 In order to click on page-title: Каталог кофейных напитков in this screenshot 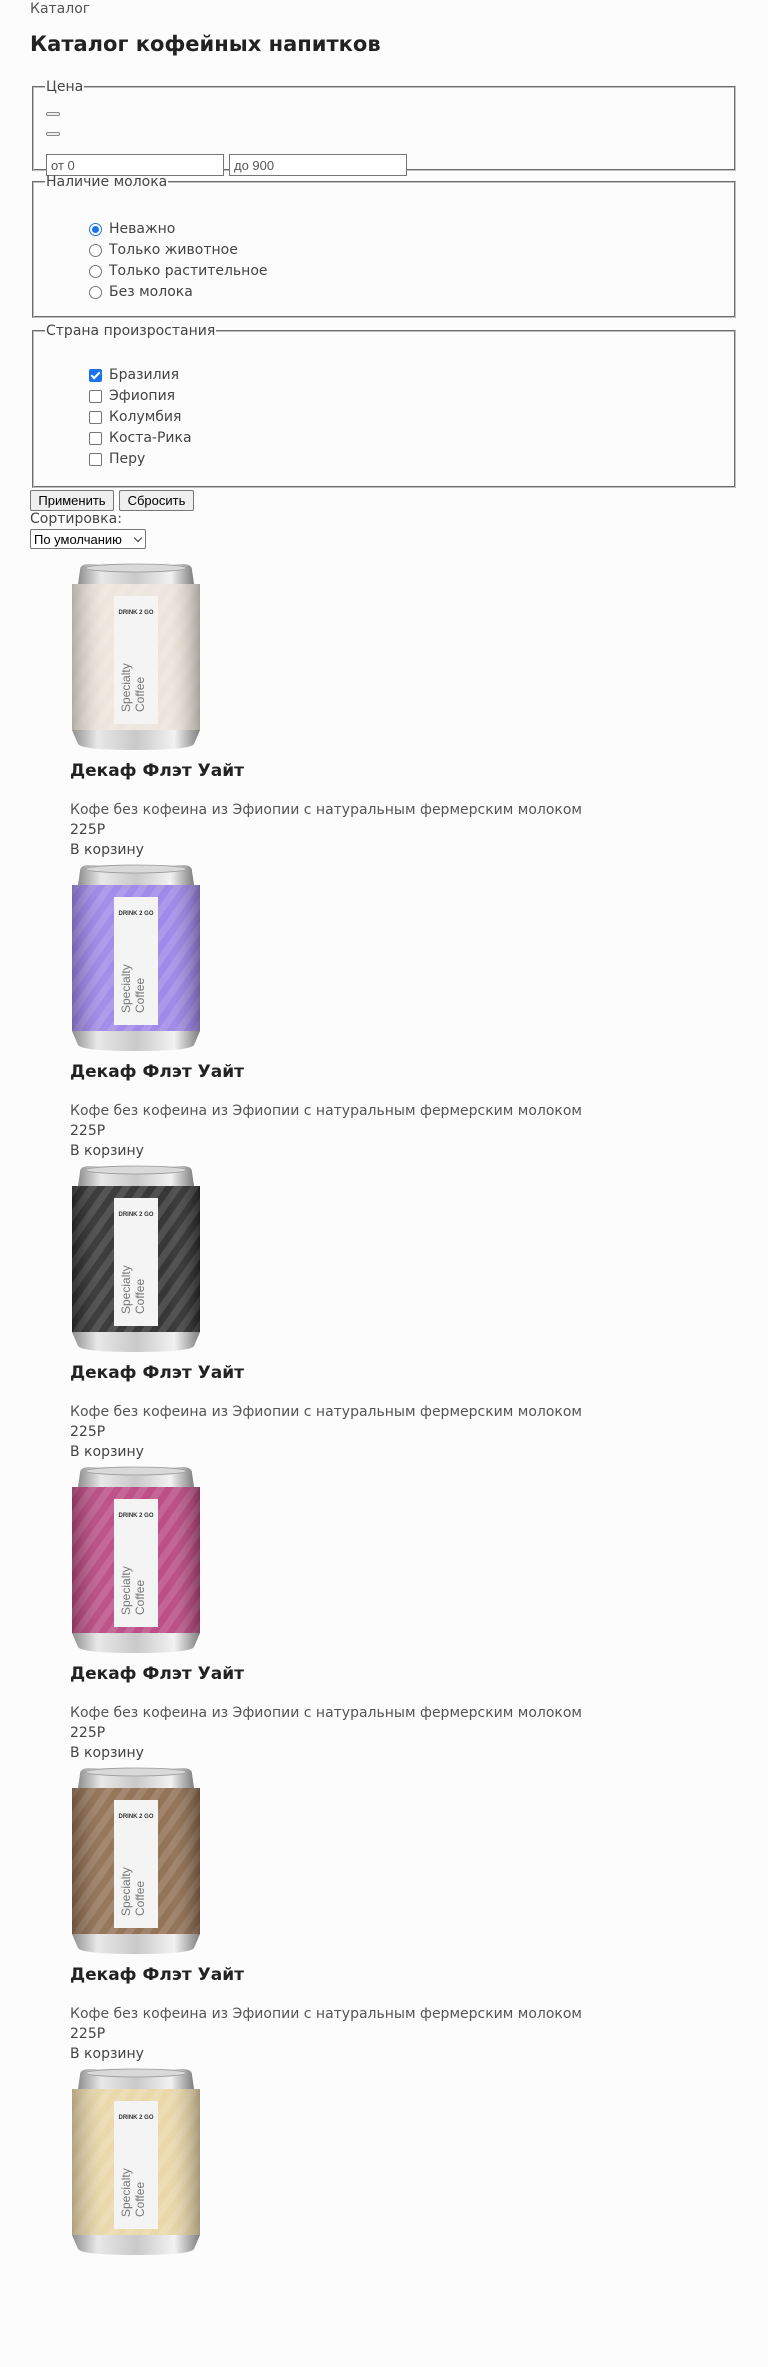, I will do `click(205, 44)`.